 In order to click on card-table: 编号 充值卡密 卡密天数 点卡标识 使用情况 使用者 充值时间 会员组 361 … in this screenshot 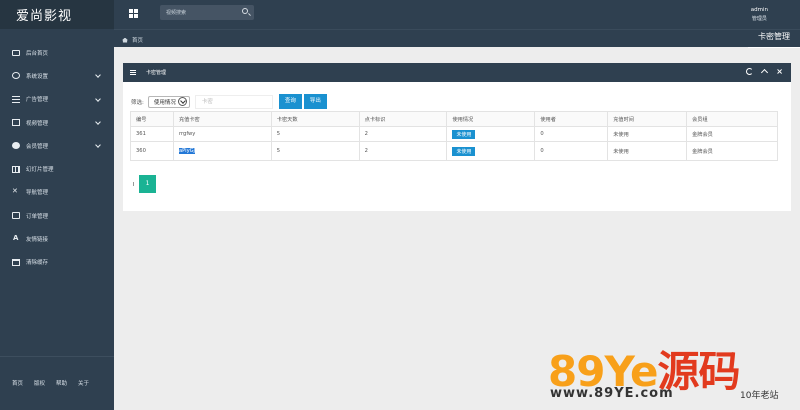, I will do `click(454, 136)`.